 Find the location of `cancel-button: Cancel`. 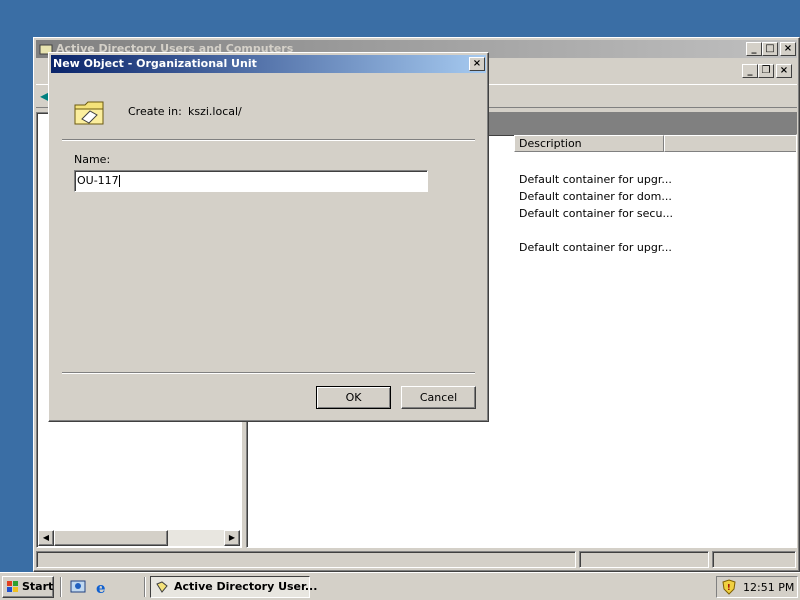

cancel-button: Cancel is located at coordinates (438, 397).